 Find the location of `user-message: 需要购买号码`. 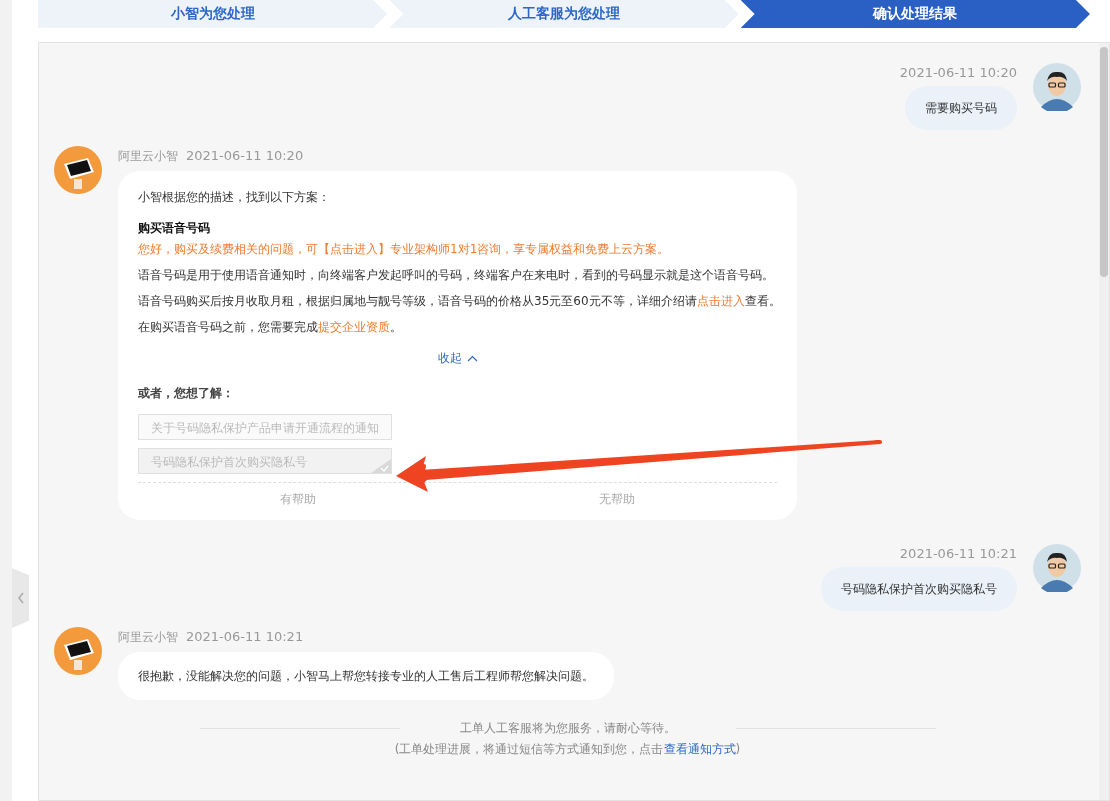

user-message: 需要购买号码 is located at coordinates (961, 108).